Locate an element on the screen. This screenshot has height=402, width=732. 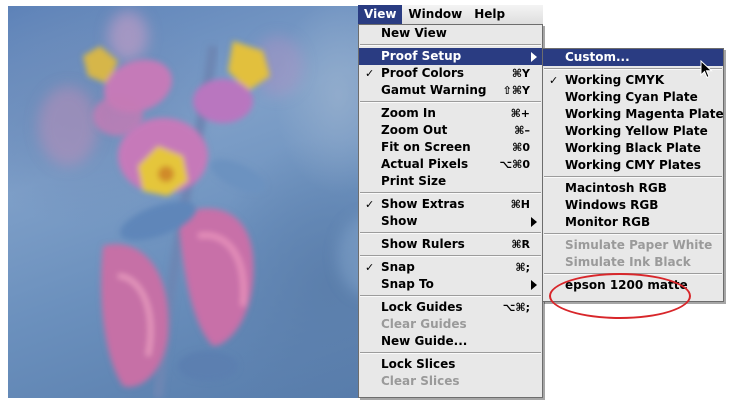
submenu-item-simulate-ink-black: Simulate Ink Black is located at coordinates (633, 262).